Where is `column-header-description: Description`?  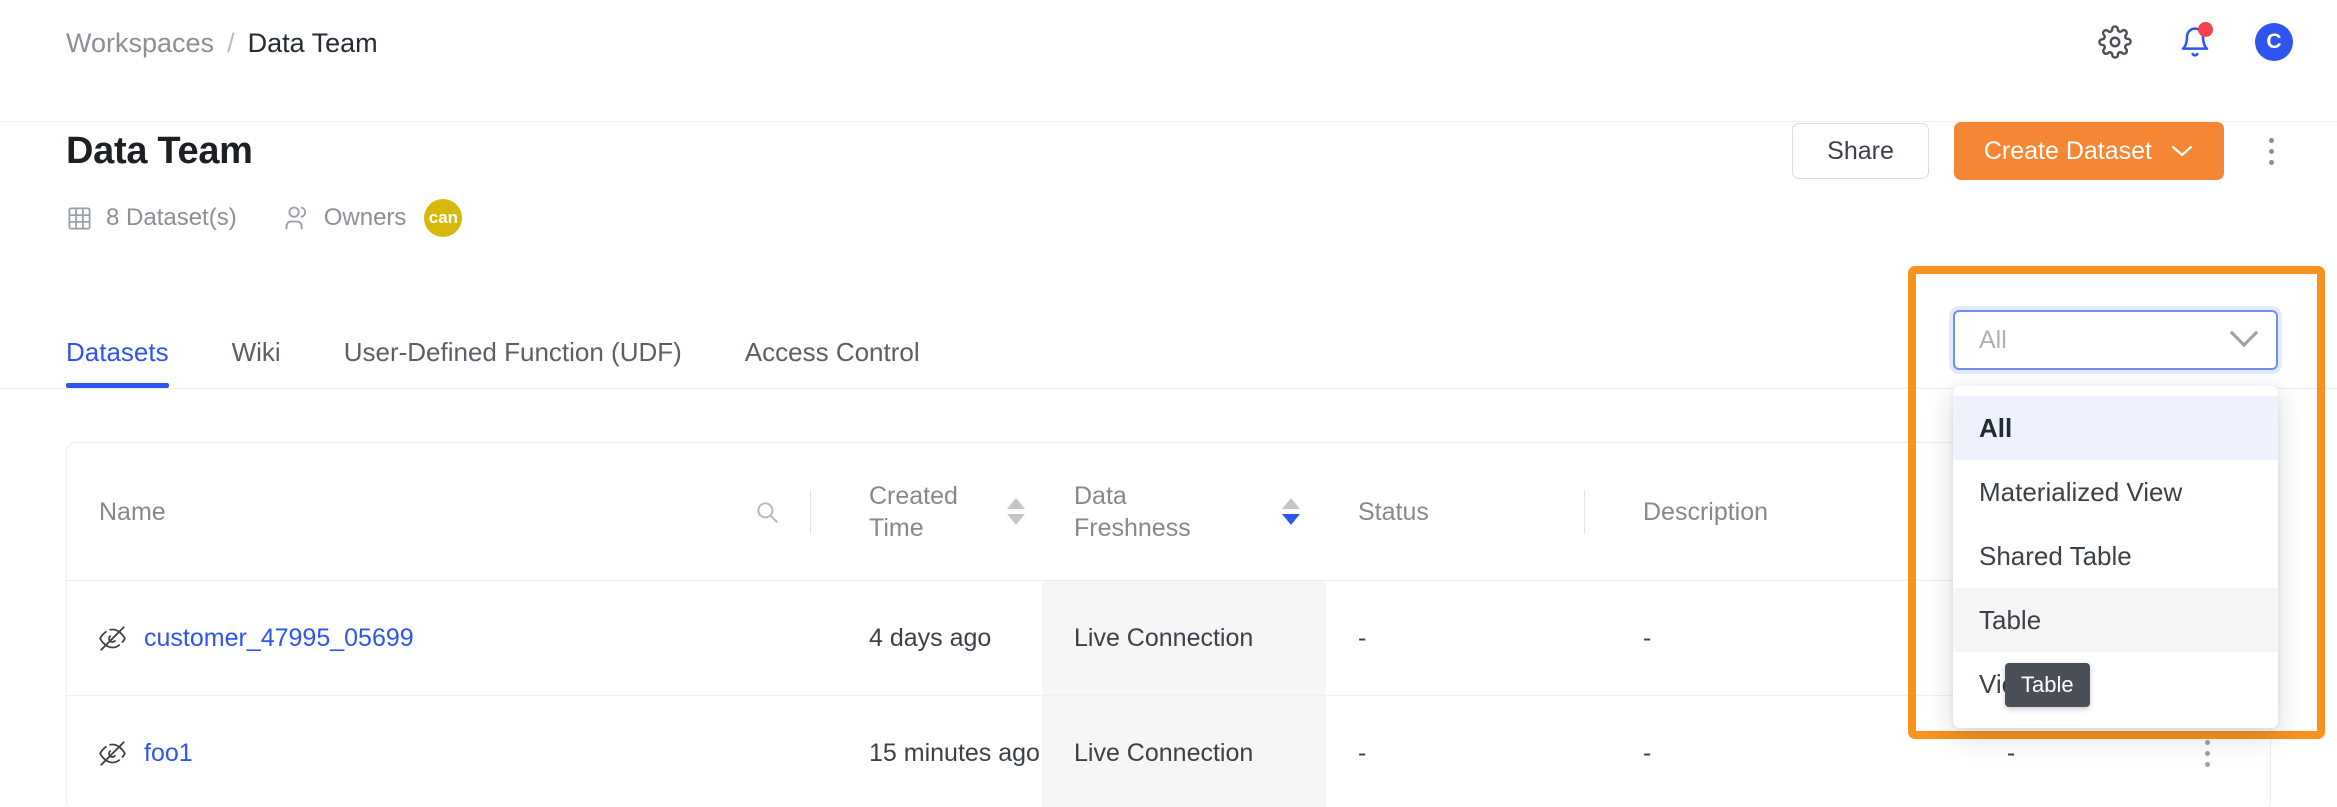
column-header-description: Description is located at coordinates (1761, 512).